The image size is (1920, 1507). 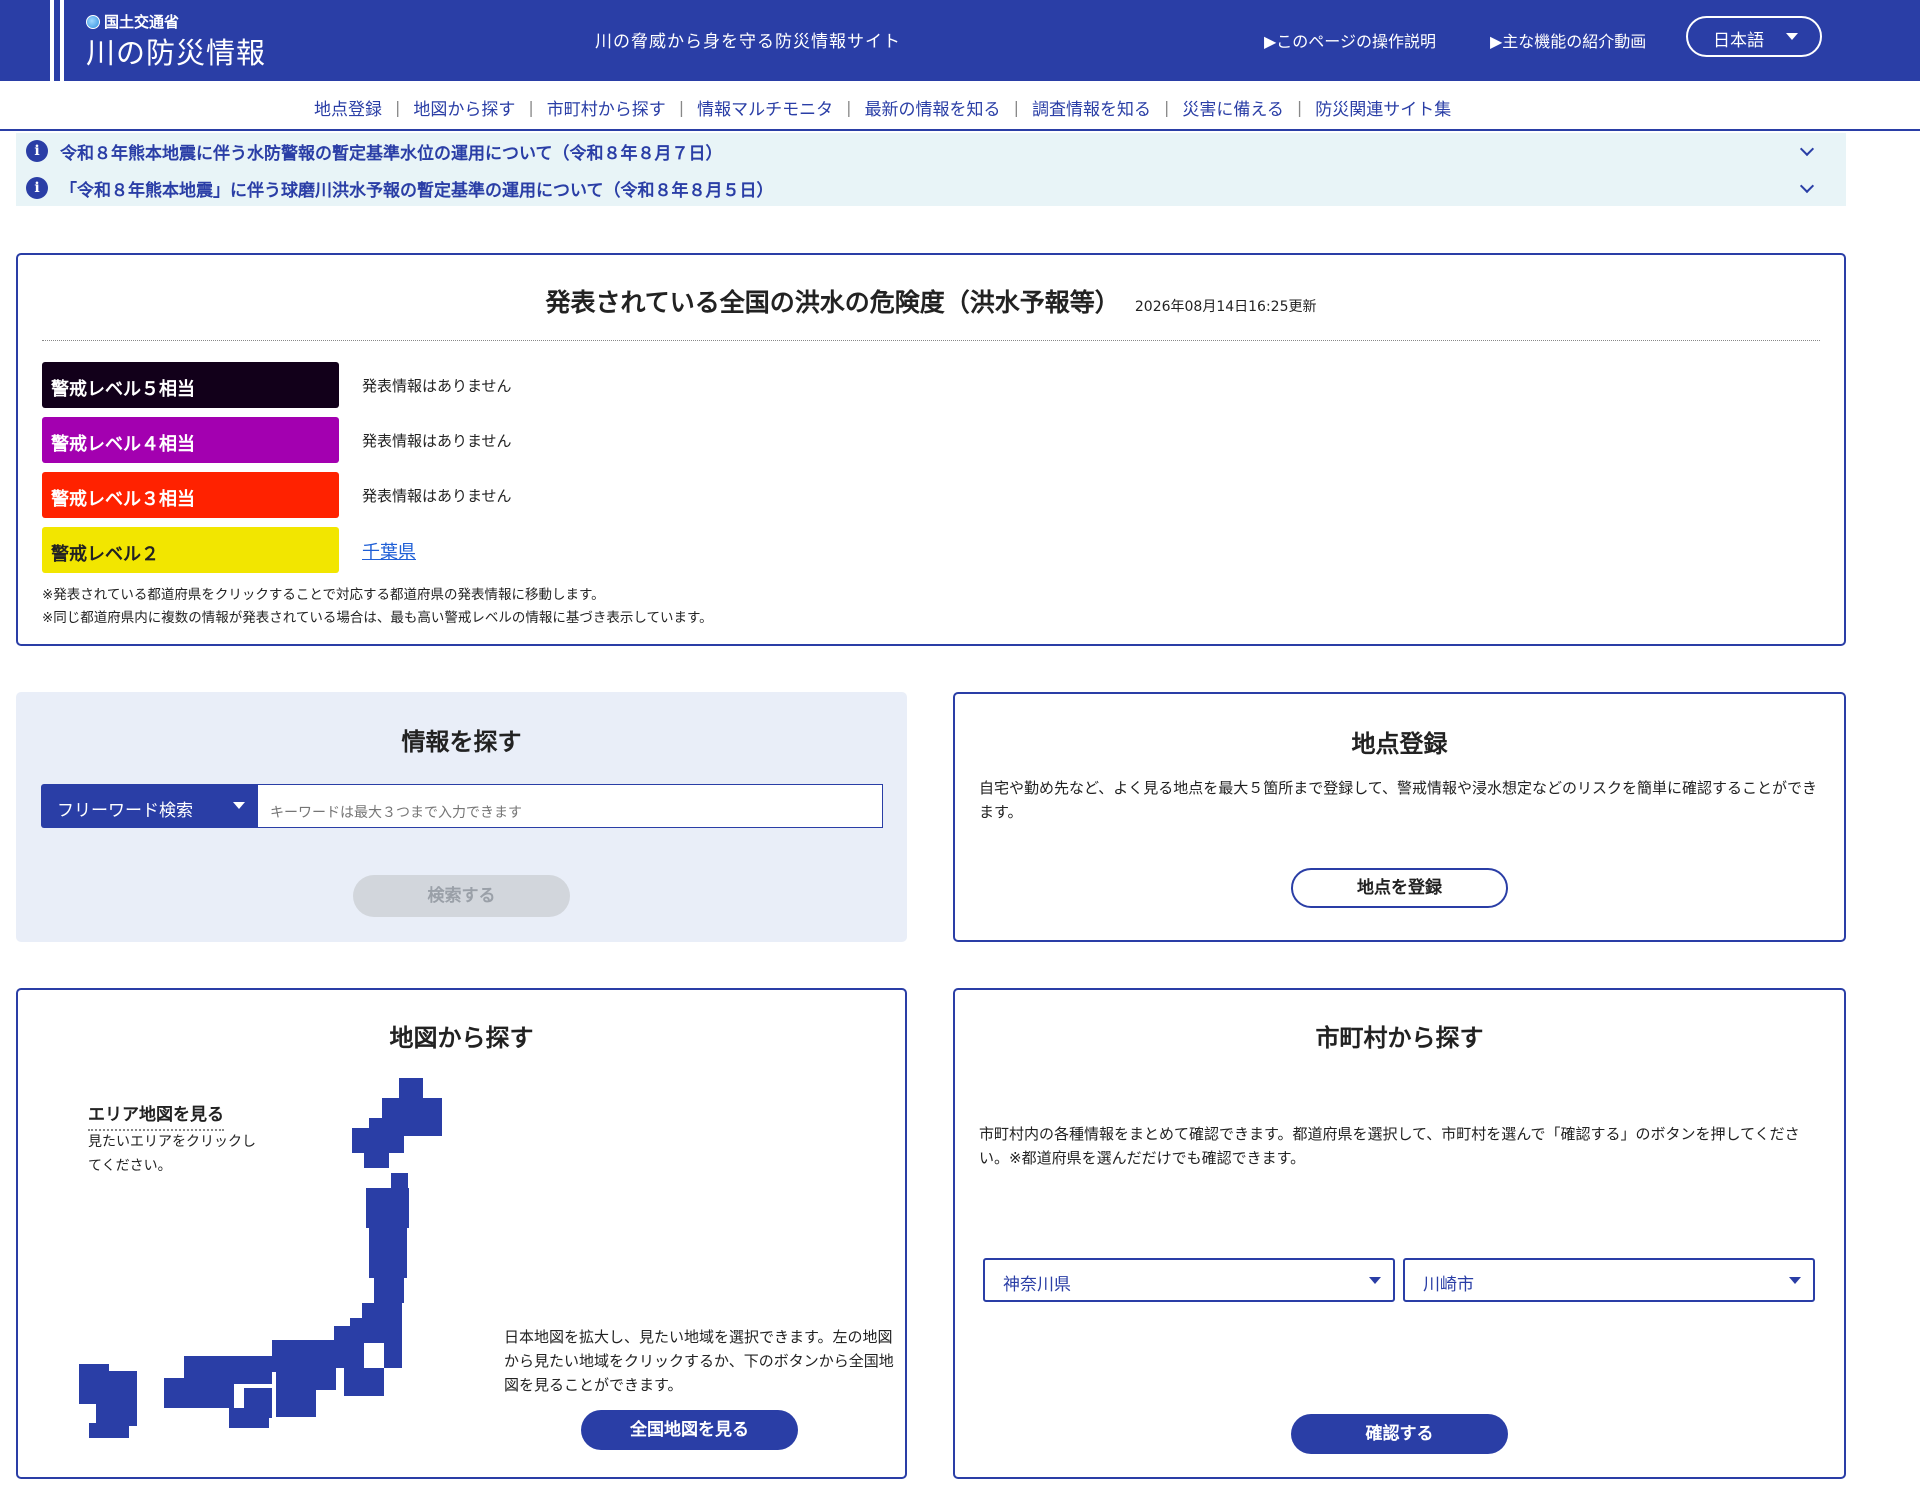 What do you see at coordinates (1091, 107) in the screenshot?
I see `nav-item-survey: 調査情報を知る` at bounding box center [1091, 107].